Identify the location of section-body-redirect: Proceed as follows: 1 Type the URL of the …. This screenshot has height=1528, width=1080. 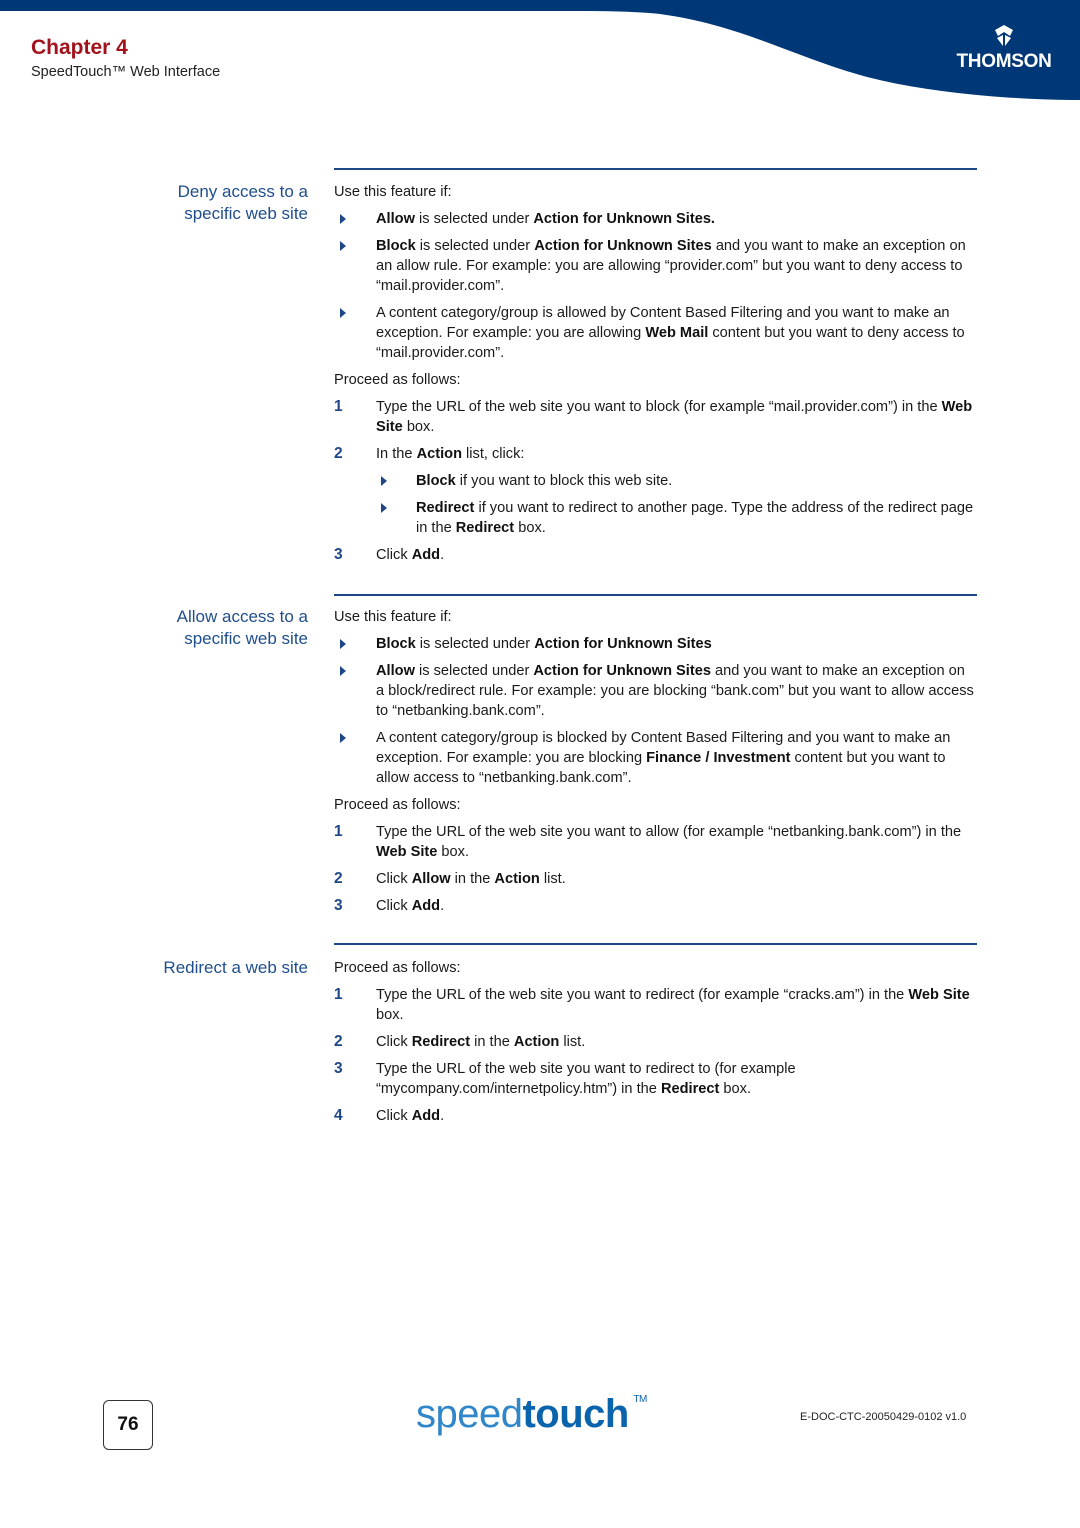
(655, 1042).